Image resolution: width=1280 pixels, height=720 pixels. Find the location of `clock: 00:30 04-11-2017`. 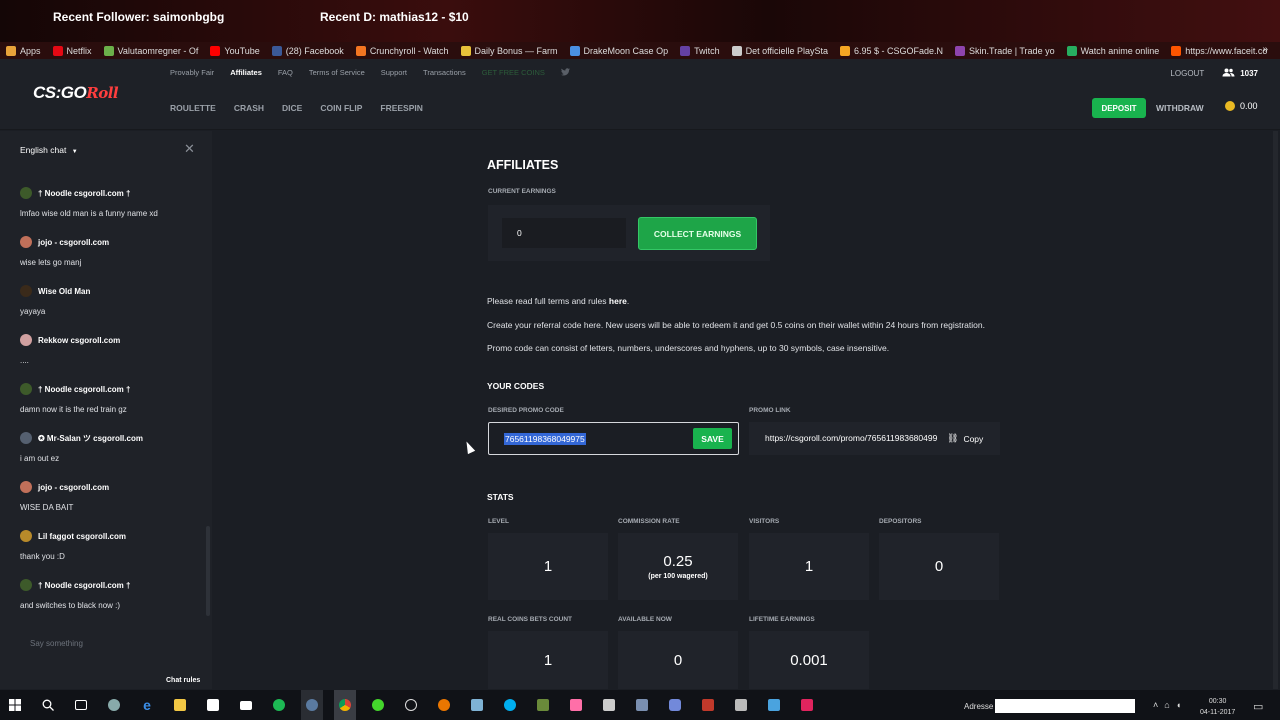

clock: 00:30 04-11-2017 is located at coordinates (1217, 707).